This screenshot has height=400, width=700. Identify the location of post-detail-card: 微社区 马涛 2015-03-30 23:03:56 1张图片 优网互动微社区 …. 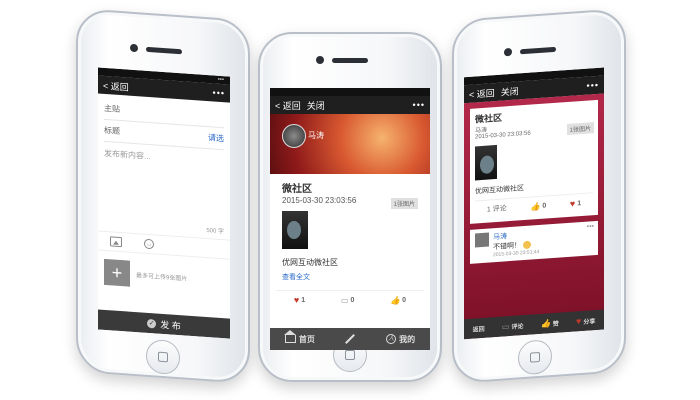
(534, 161).